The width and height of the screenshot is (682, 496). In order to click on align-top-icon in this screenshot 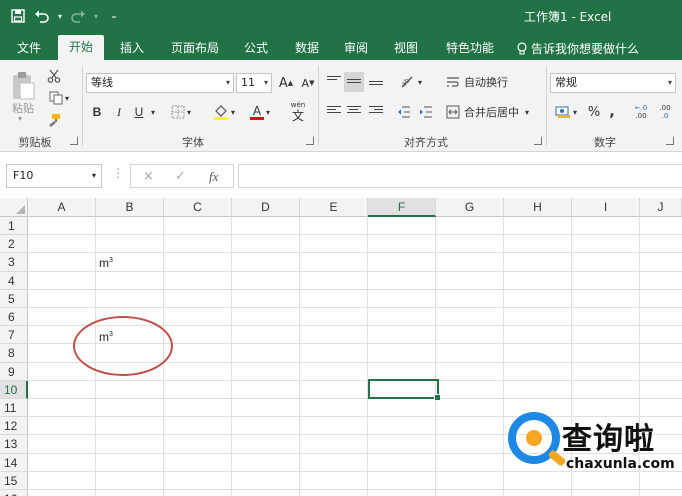, I will do `click(334, 82)`.